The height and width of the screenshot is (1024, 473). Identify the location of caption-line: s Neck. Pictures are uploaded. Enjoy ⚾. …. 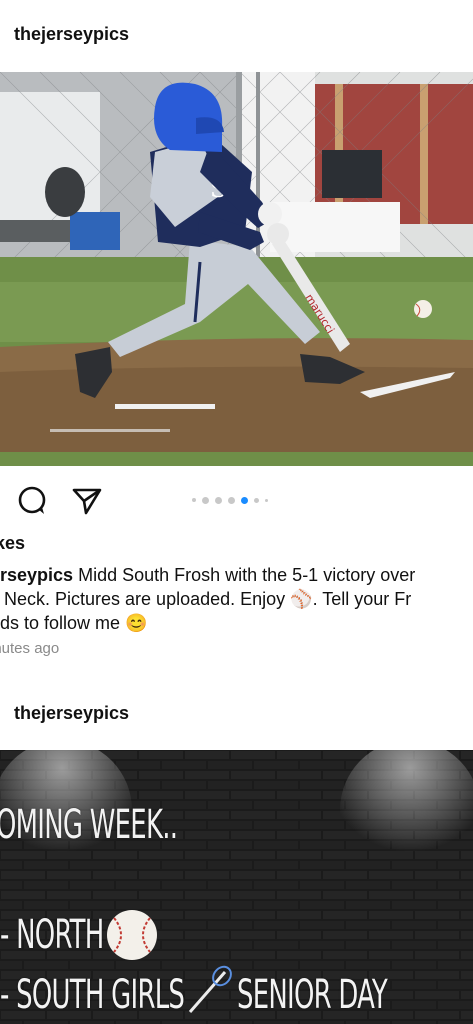
(236, 599).